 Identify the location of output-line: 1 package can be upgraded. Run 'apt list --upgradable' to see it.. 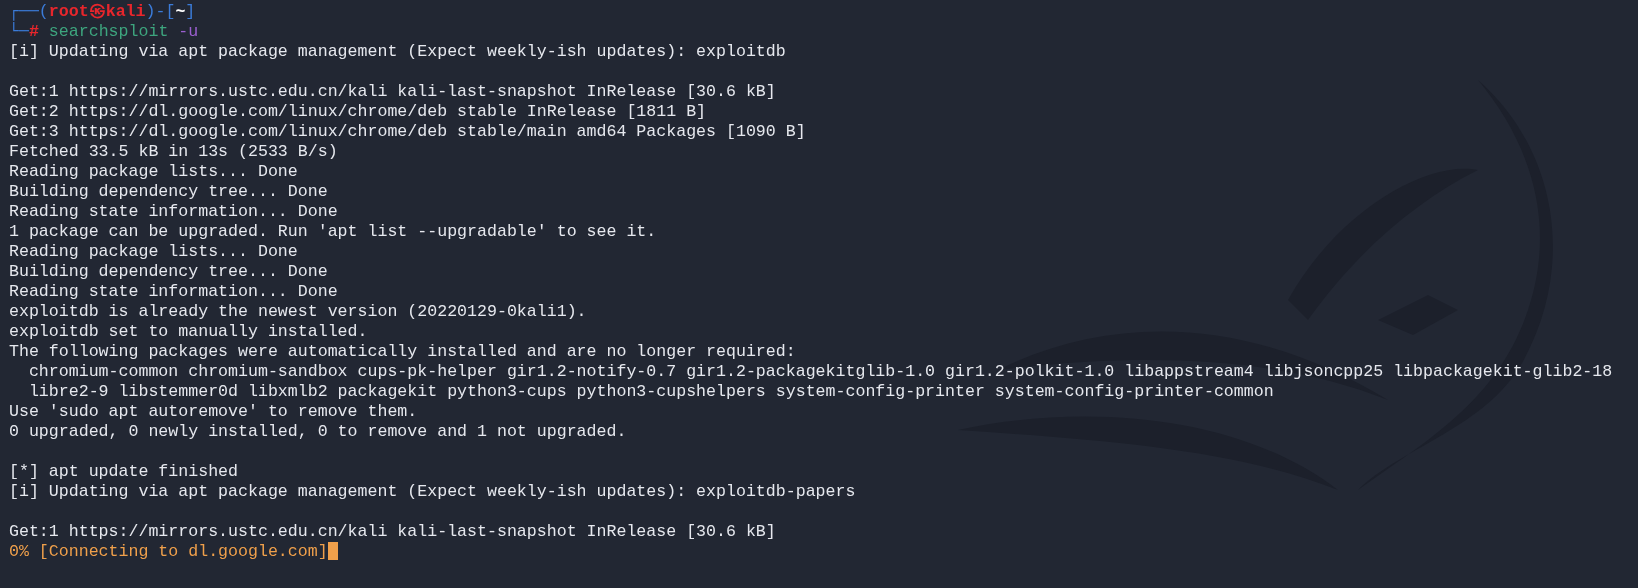
(333, 231).